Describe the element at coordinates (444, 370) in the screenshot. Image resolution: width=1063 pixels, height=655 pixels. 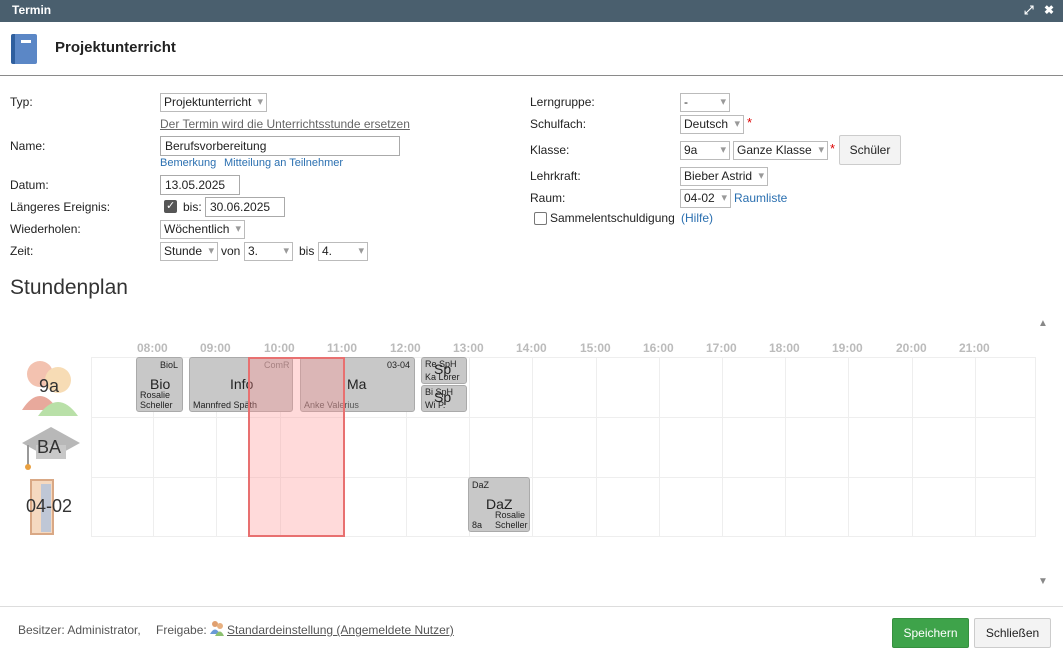
I see `lesson-block-sp: Re SpH Sp Ka Lorer` at that location.